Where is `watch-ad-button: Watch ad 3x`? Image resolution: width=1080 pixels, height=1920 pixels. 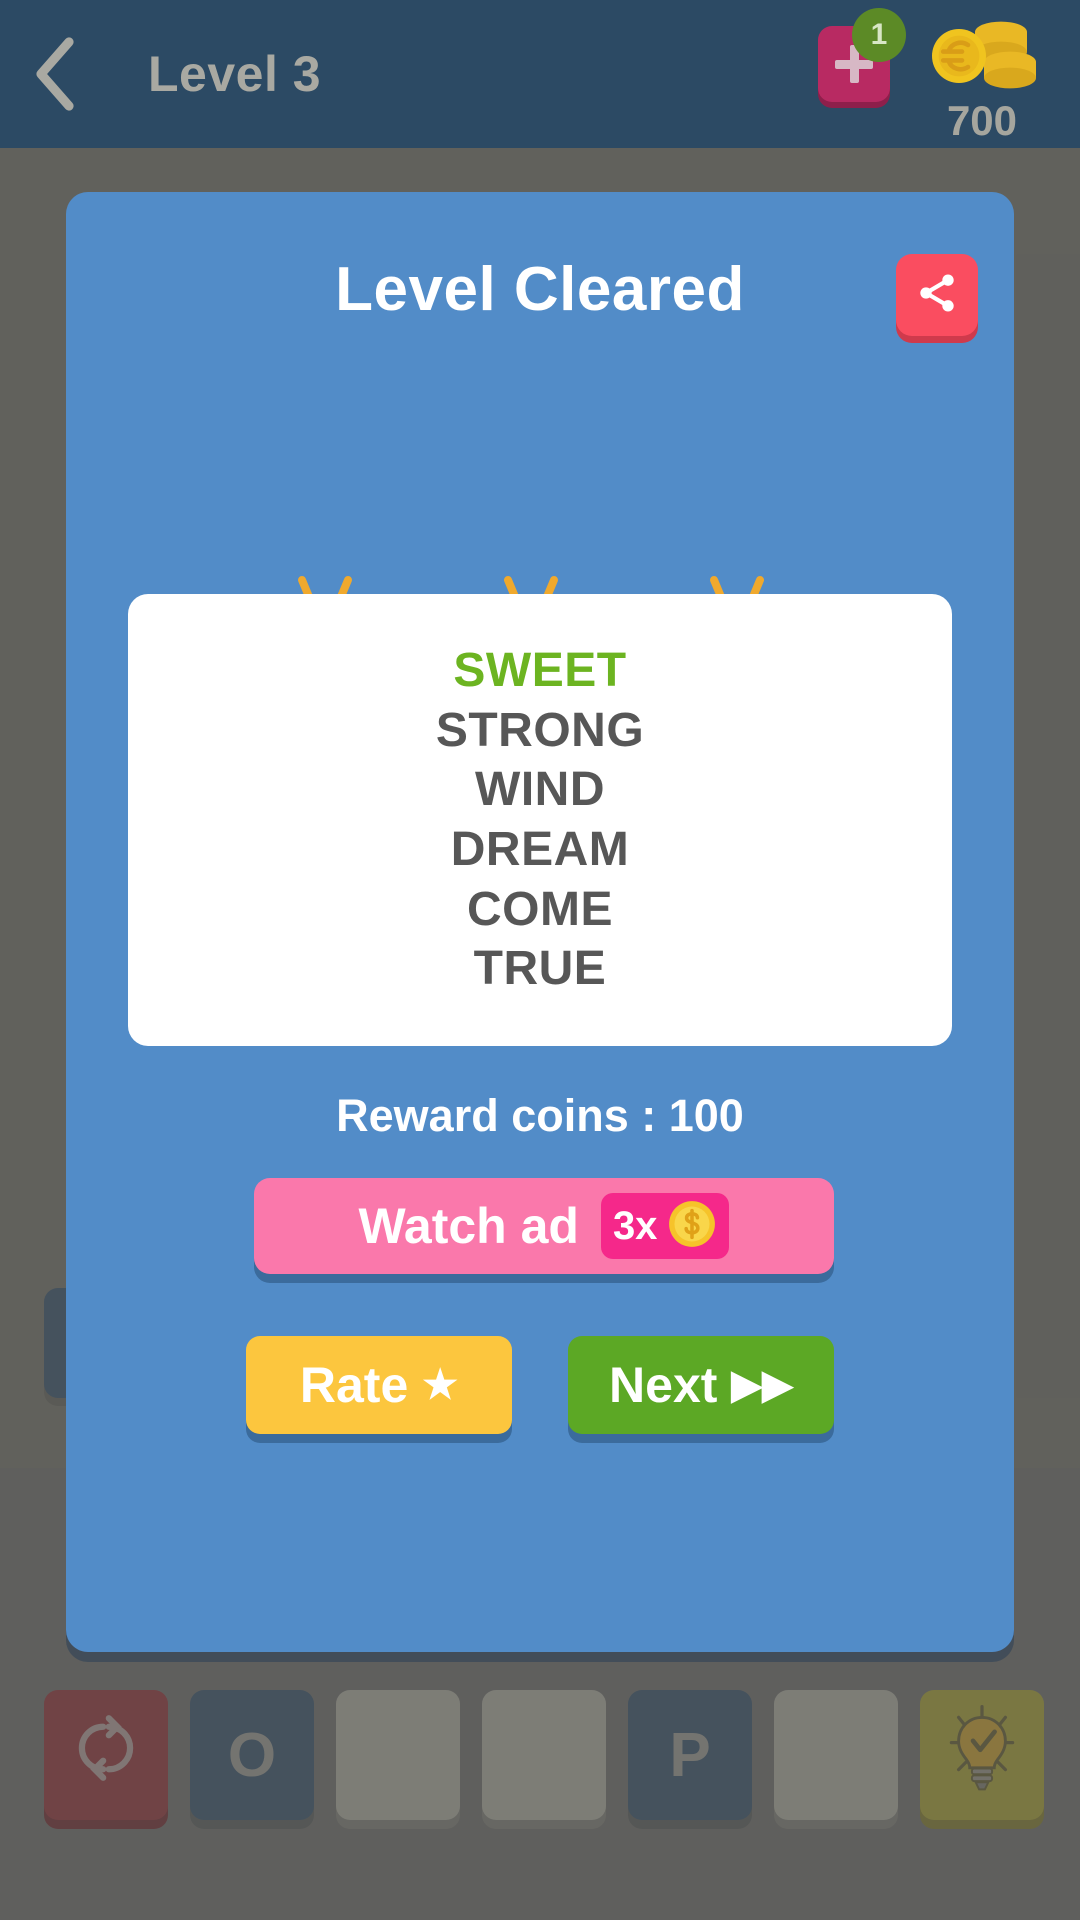
watch-ad-button: Watch ad 3x is located at coordinates (544, 1226).